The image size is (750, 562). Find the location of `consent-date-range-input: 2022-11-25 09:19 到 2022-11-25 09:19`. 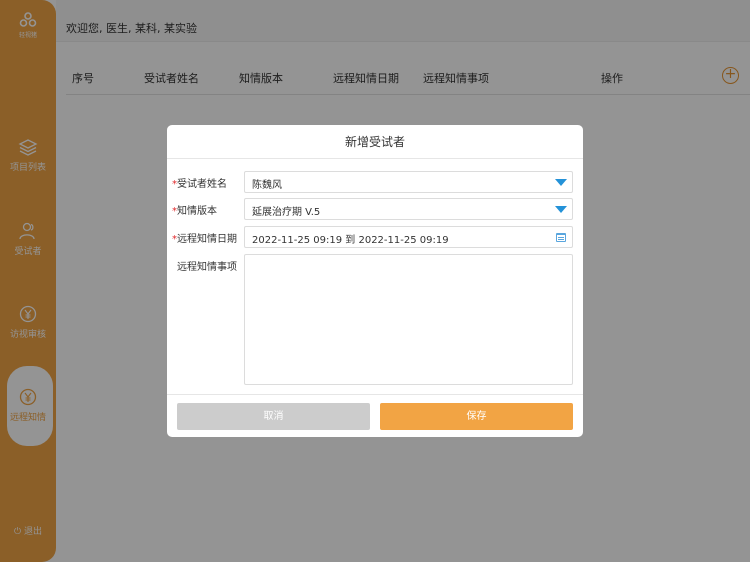

consent-date-range-input: 2022-11-25 09:19 到 2022-11-25 09:19 is located at coordinates (408, 237).